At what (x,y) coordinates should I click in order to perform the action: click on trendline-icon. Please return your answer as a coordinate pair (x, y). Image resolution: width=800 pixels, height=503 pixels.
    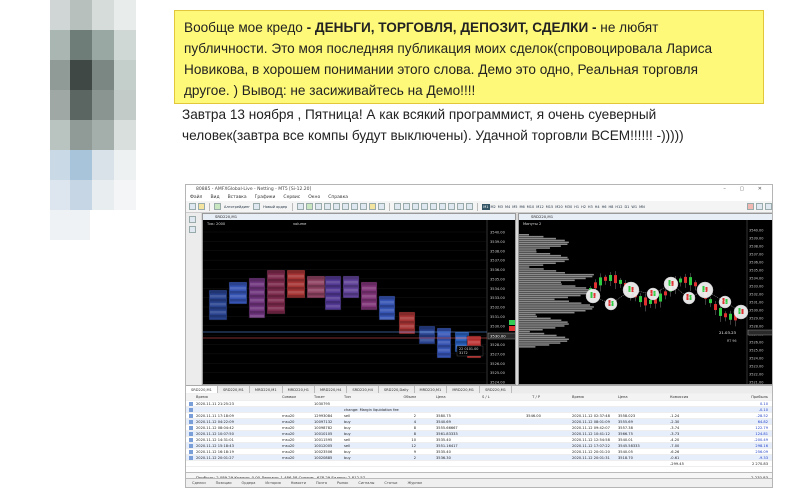
    Looking at the image, I should click on (434, 206).